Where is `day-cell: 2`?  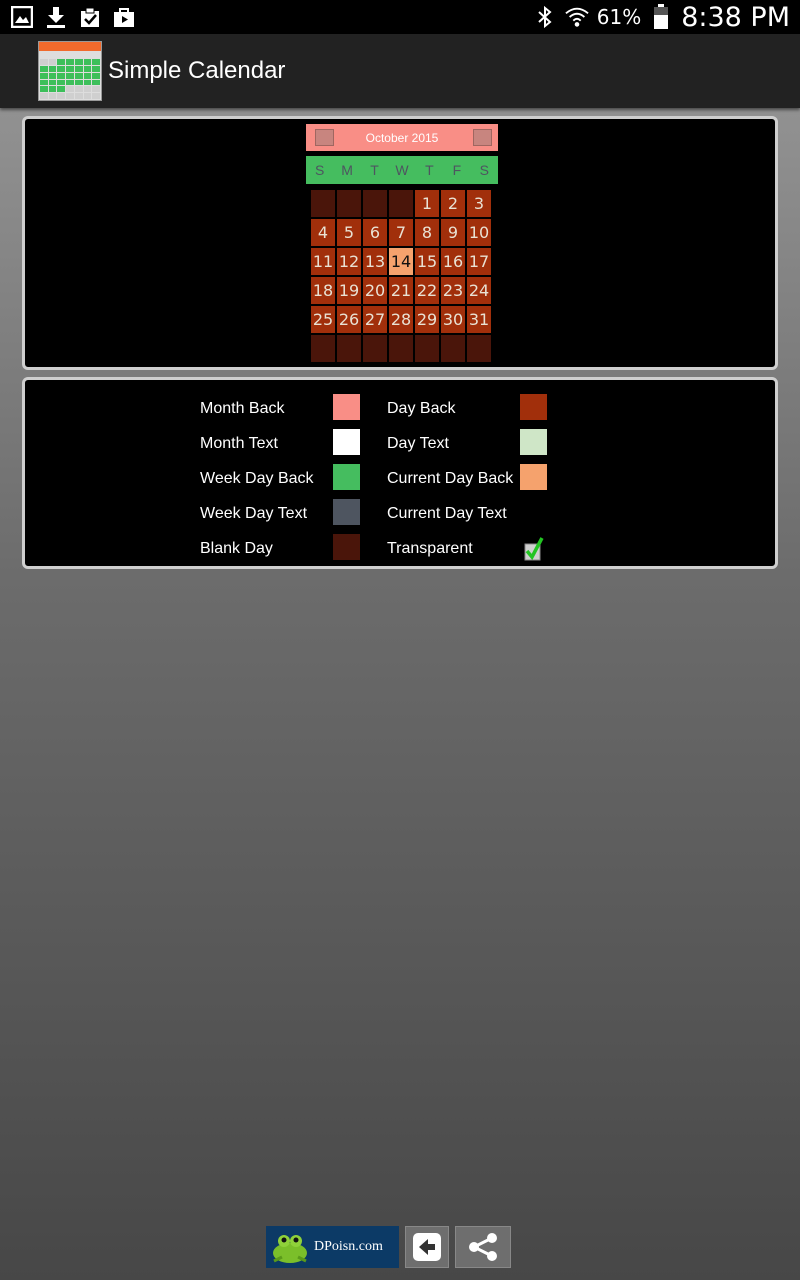 day-cell: 2 is located at coordinates (453, 203).